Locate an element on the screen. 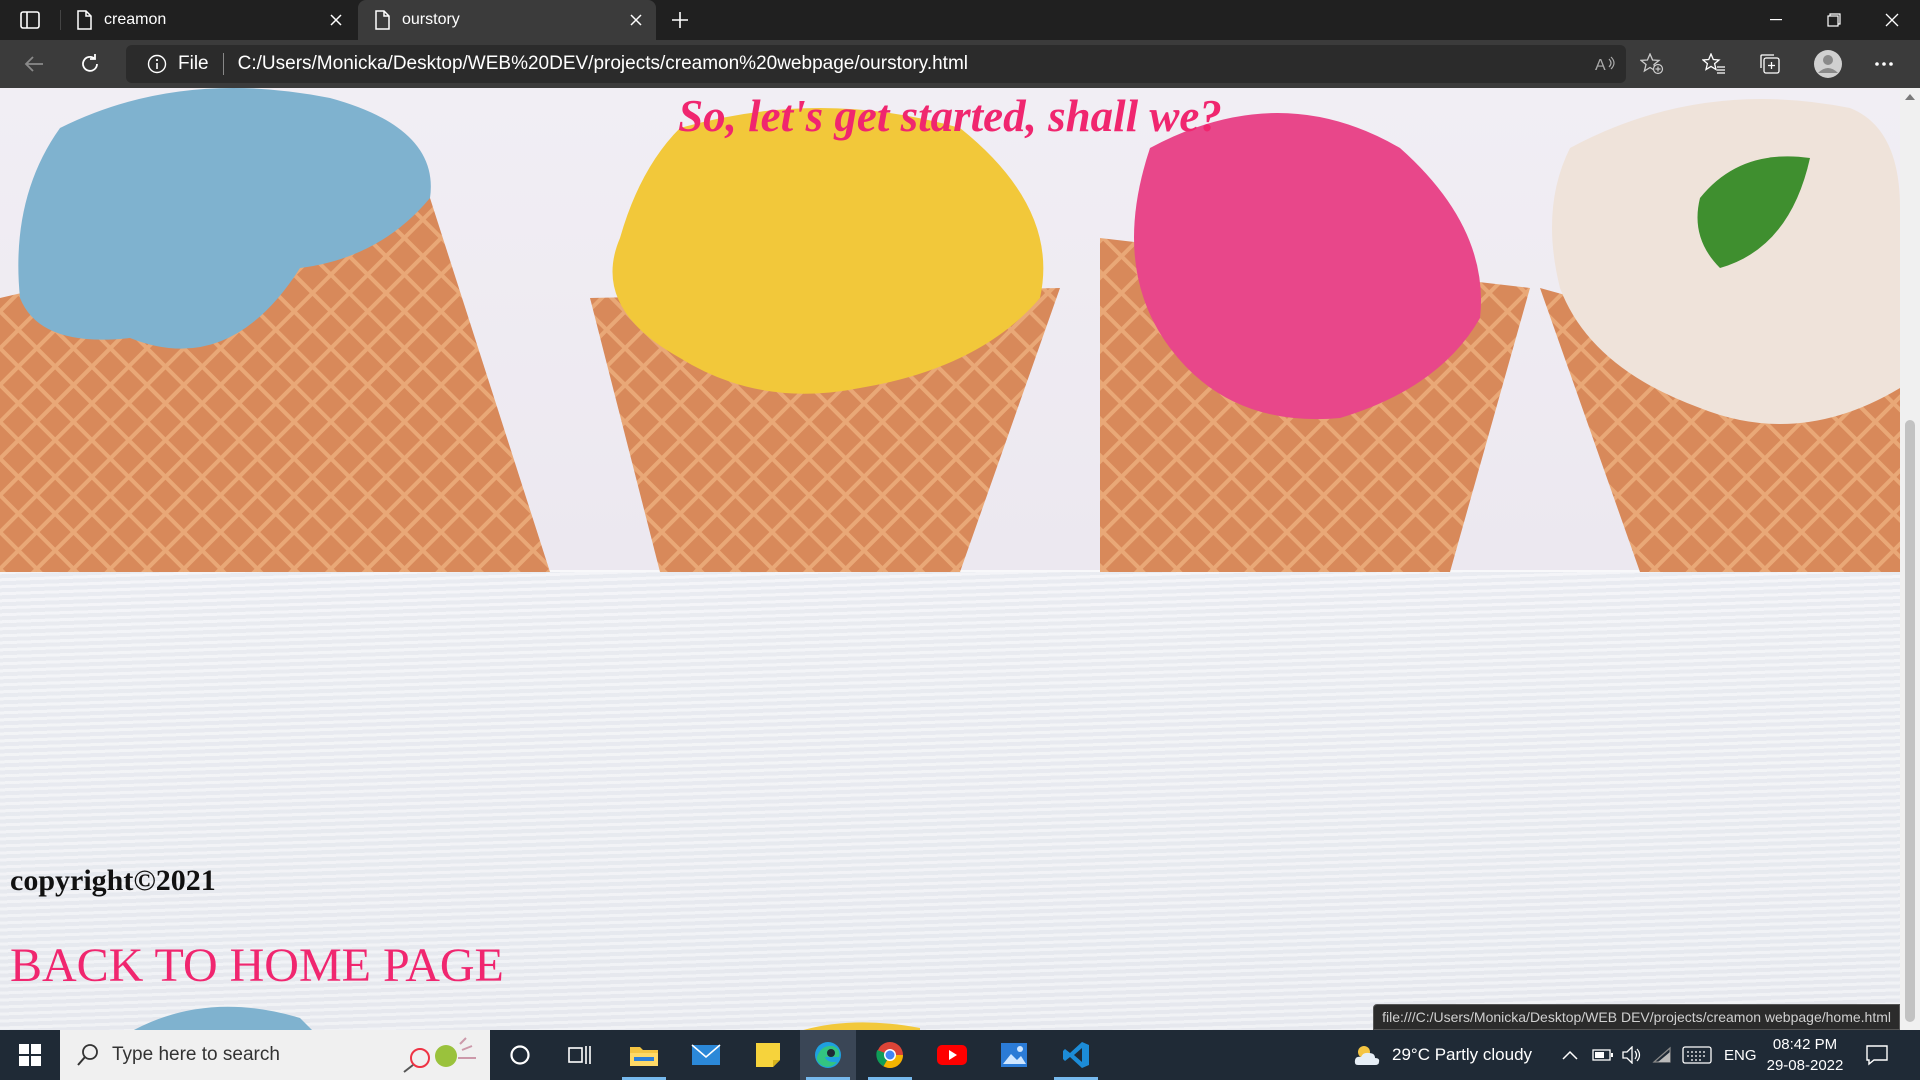 This screenshot has width=1920, height=1080. collections-icon is located at coordinates (1770, 64).